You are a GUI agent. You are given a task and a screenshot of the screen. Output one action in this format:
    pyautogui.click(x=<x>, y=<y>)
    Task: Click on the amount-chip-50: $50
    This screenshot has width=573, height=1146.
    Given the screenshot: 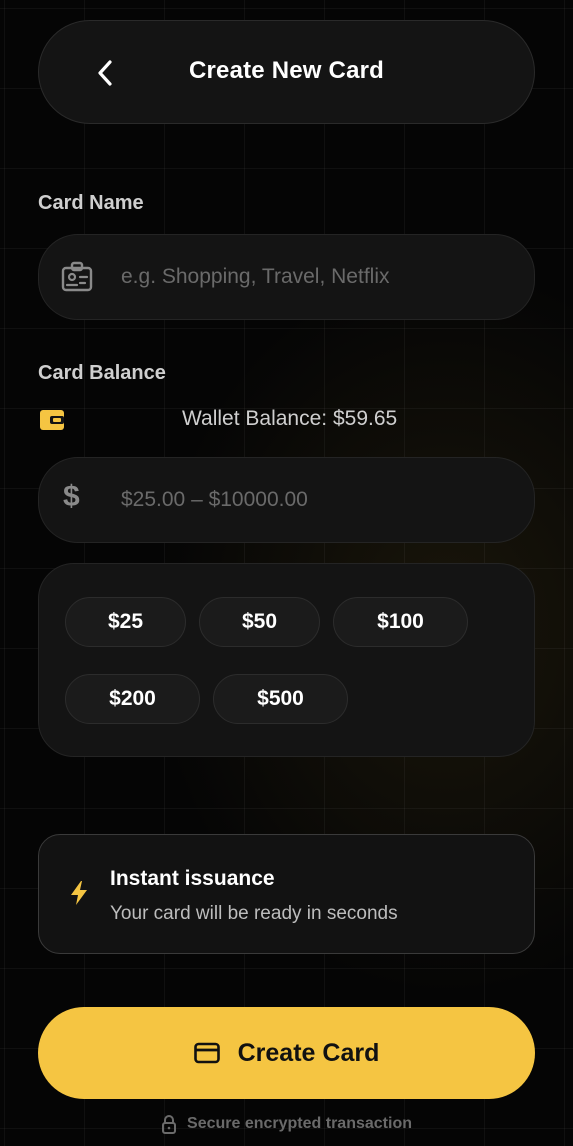 What is the action you would take?
    pyautogui.click(x=259, y=622)
    